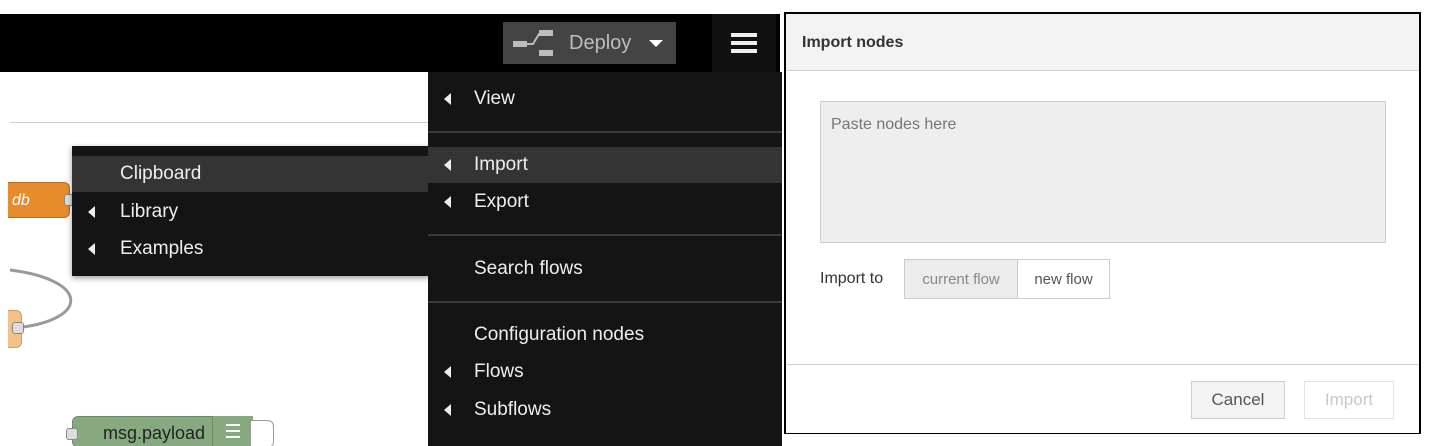  What do you see at coordinates (72, 434) in the screenshot?
I see `debug-node-input-port` at bounding box center [72, 434].